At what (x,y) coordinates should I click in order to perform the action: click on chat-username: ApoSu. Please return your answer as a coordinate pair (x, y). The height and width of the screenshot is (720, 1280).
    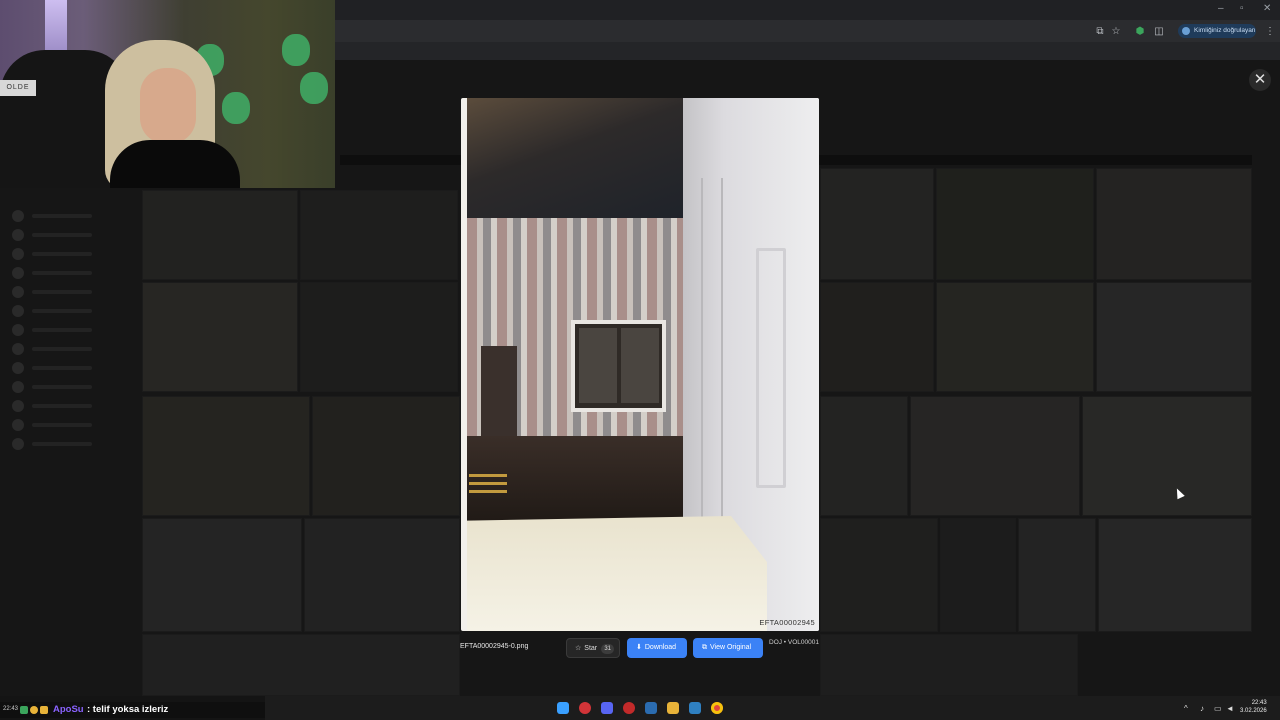
    Looking at the image, I should click on (68, 709).